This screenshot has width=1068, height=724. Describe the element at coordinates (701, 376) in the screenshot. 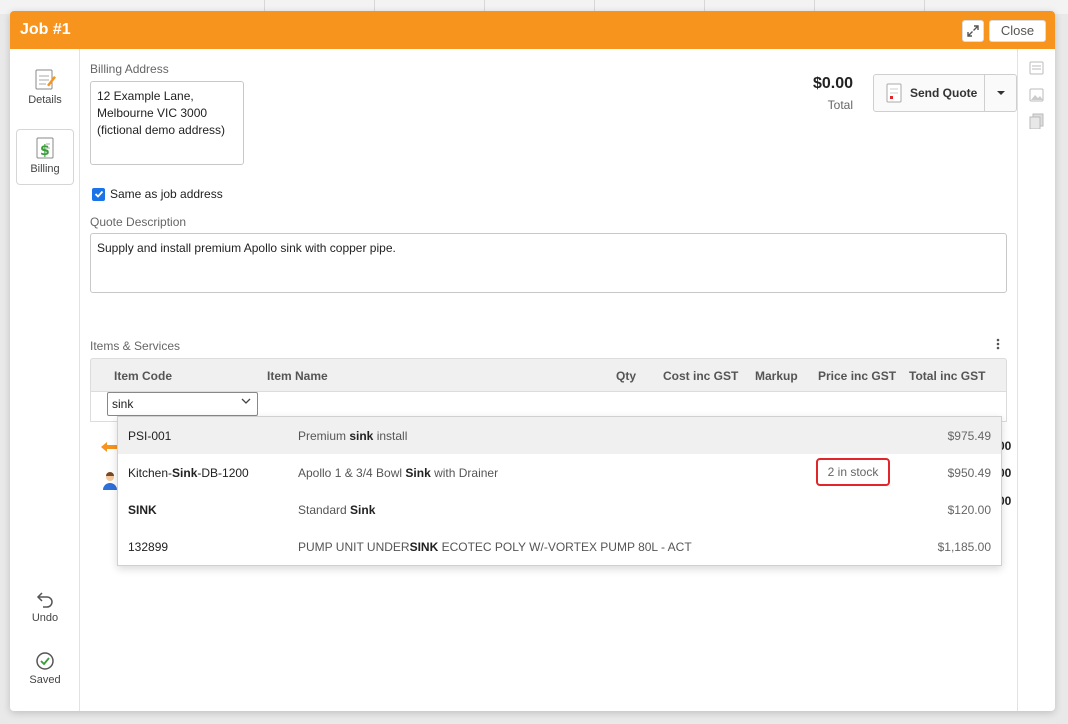

I see `col-cost: Cost inc GST` at that location.